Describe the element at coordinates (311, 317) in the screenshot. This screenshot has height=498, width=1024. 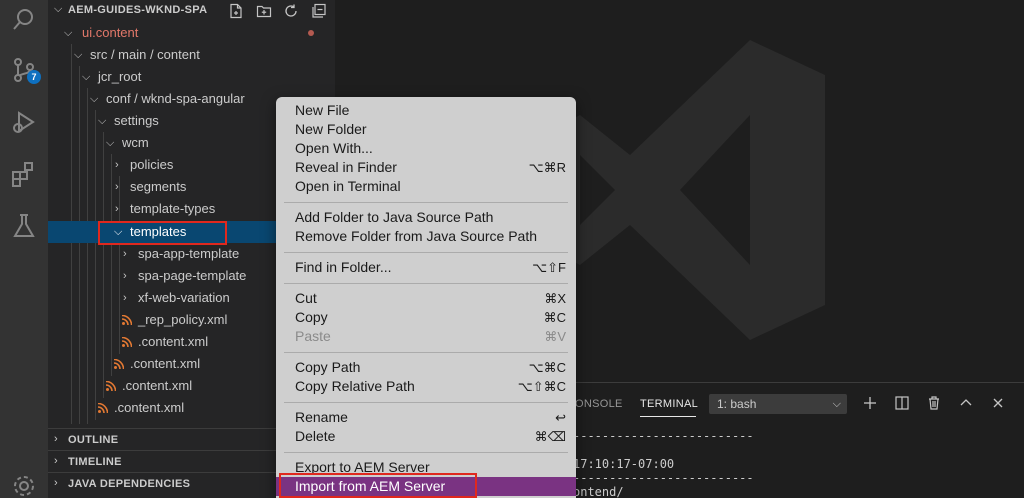
I see `menu-item-label: Copy` at that location.